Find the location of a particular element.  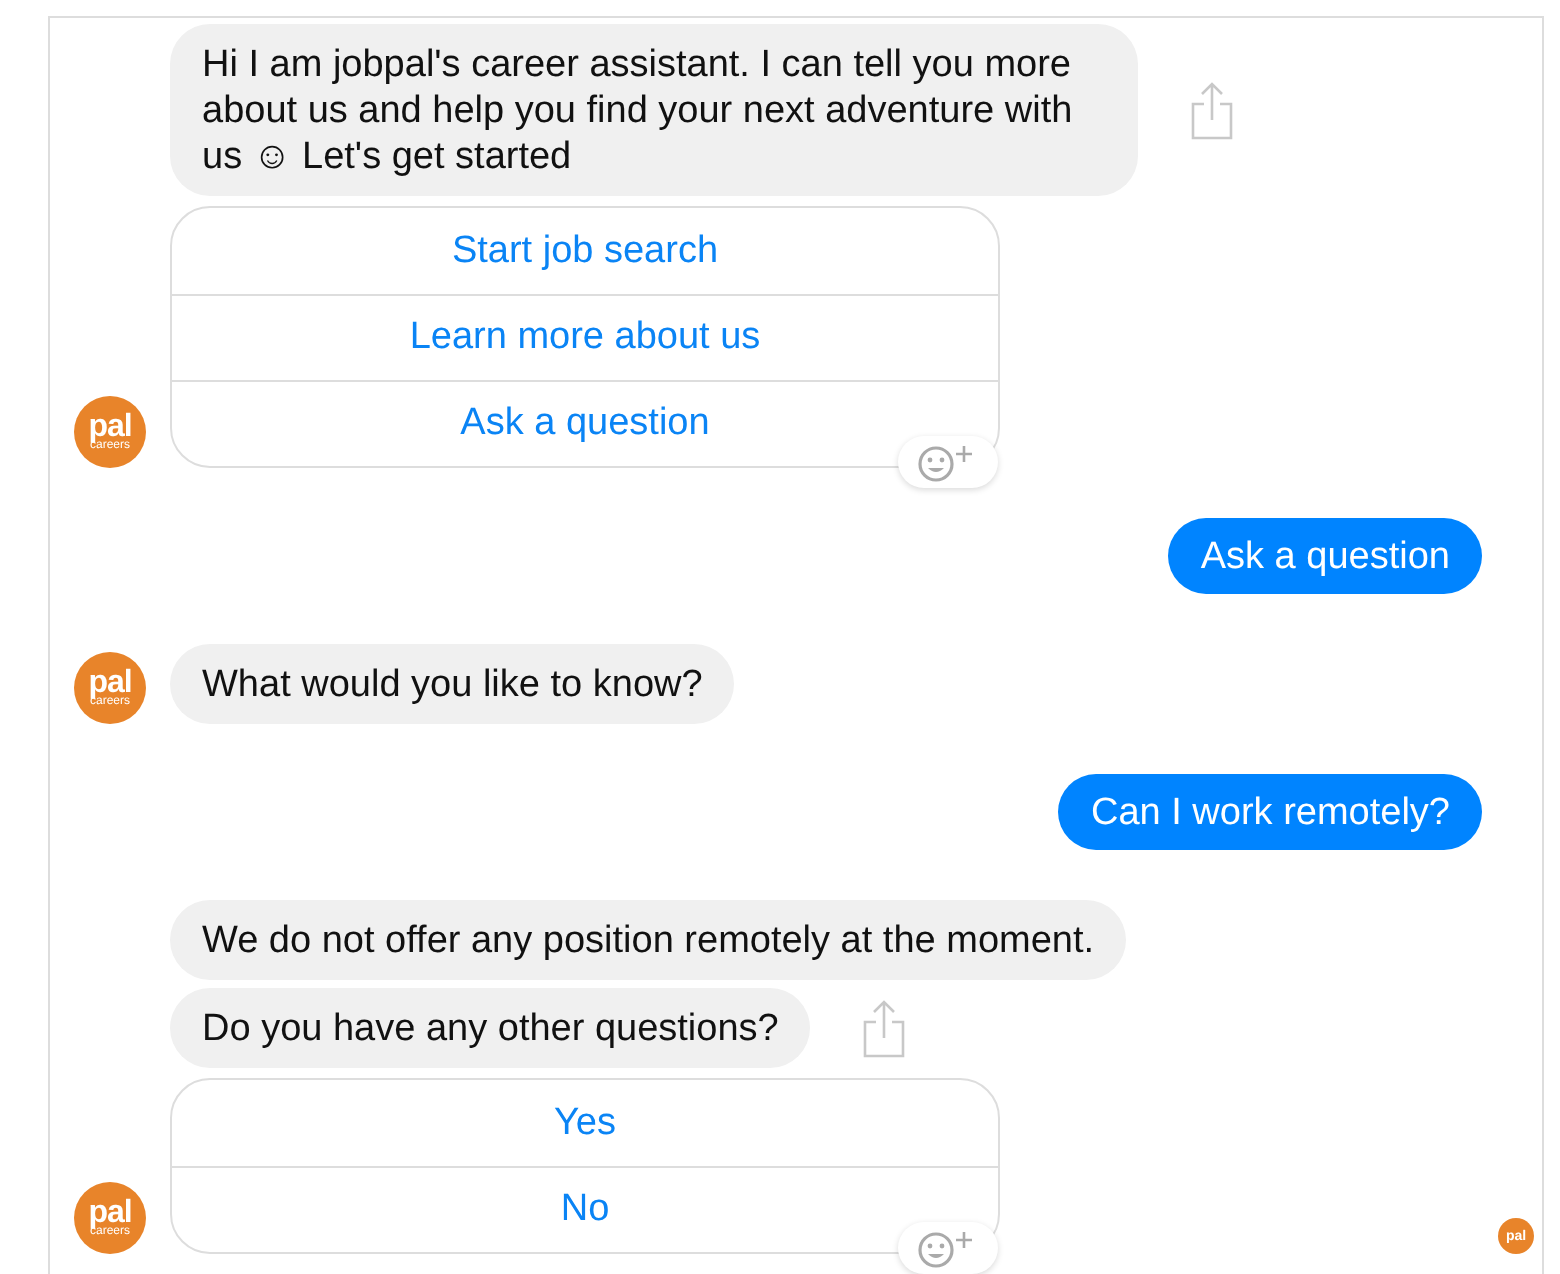

quick-reply-button: Learn more about us is located at coordinates (585, 337).